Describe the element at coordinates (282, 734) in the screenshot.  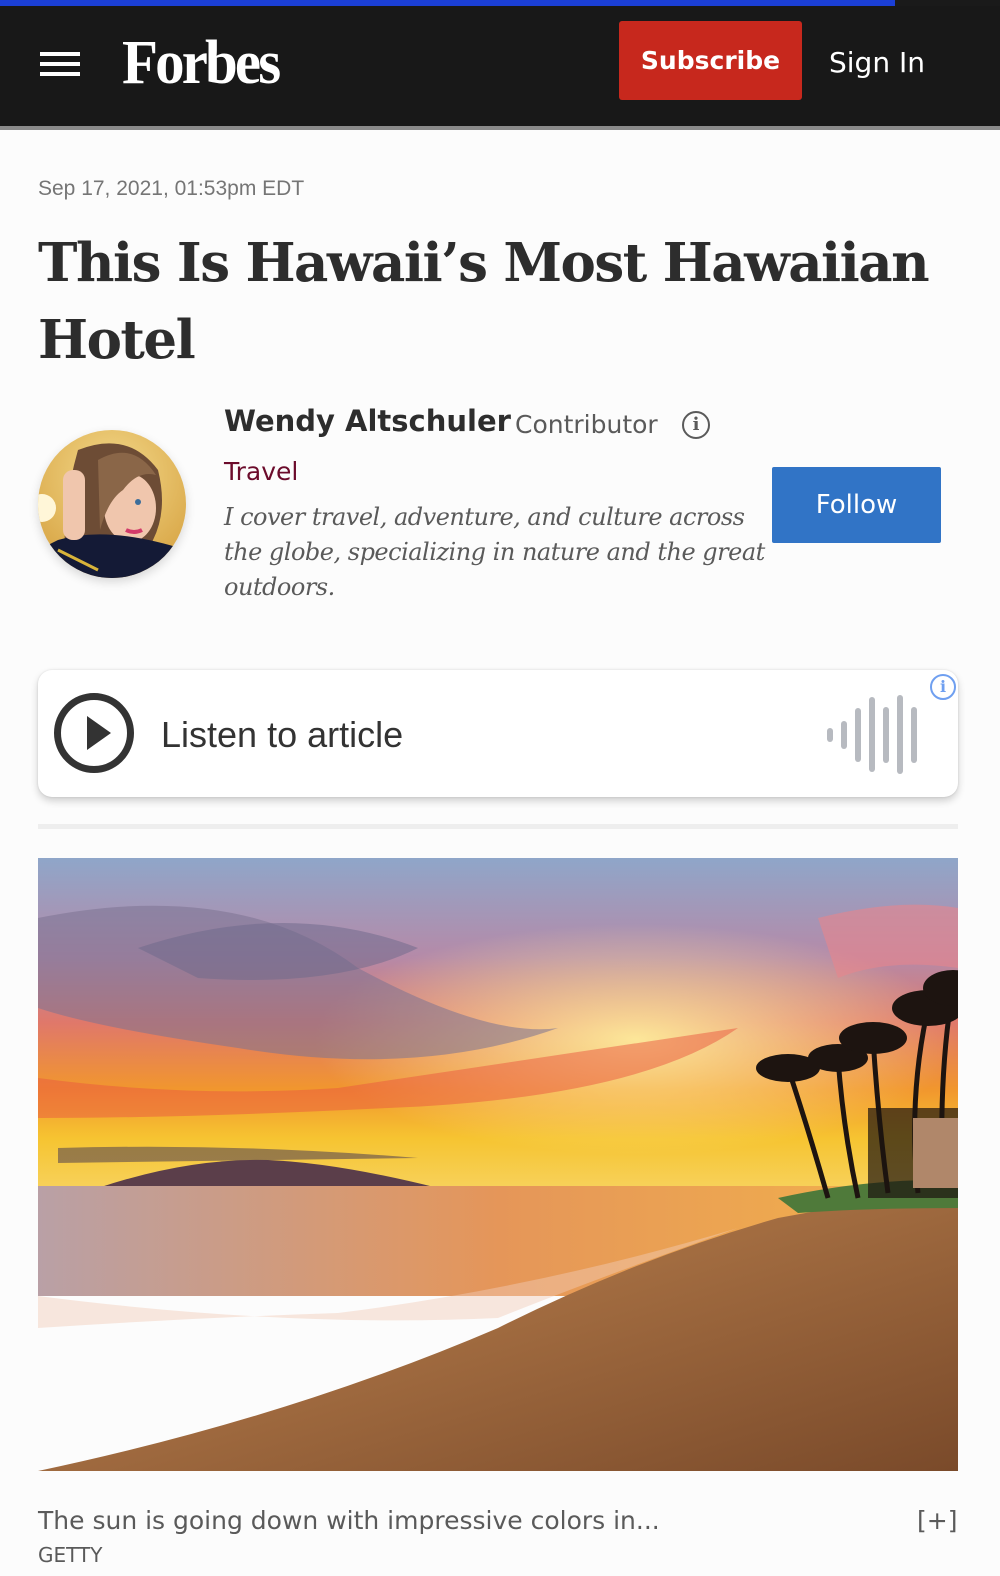
I see `listen-label: Listen to article` at that location.